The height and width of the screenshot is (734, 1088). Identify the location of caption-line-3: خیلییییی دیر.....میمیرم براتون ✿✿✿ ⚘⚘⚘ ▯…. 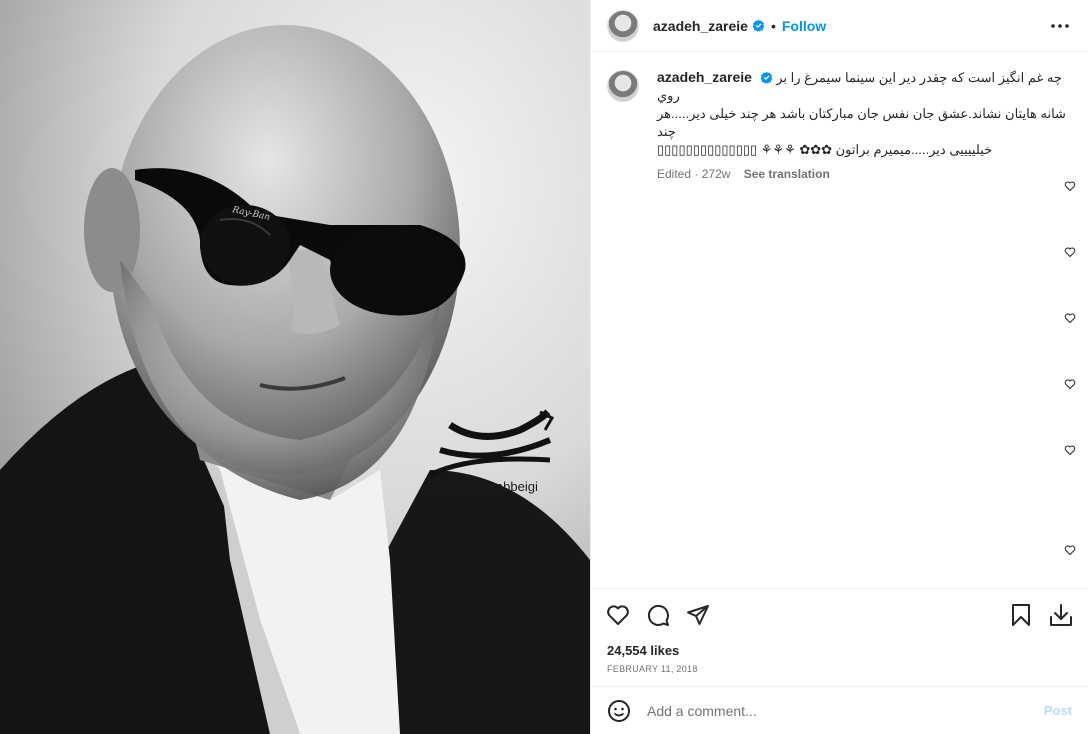
(825, 149).